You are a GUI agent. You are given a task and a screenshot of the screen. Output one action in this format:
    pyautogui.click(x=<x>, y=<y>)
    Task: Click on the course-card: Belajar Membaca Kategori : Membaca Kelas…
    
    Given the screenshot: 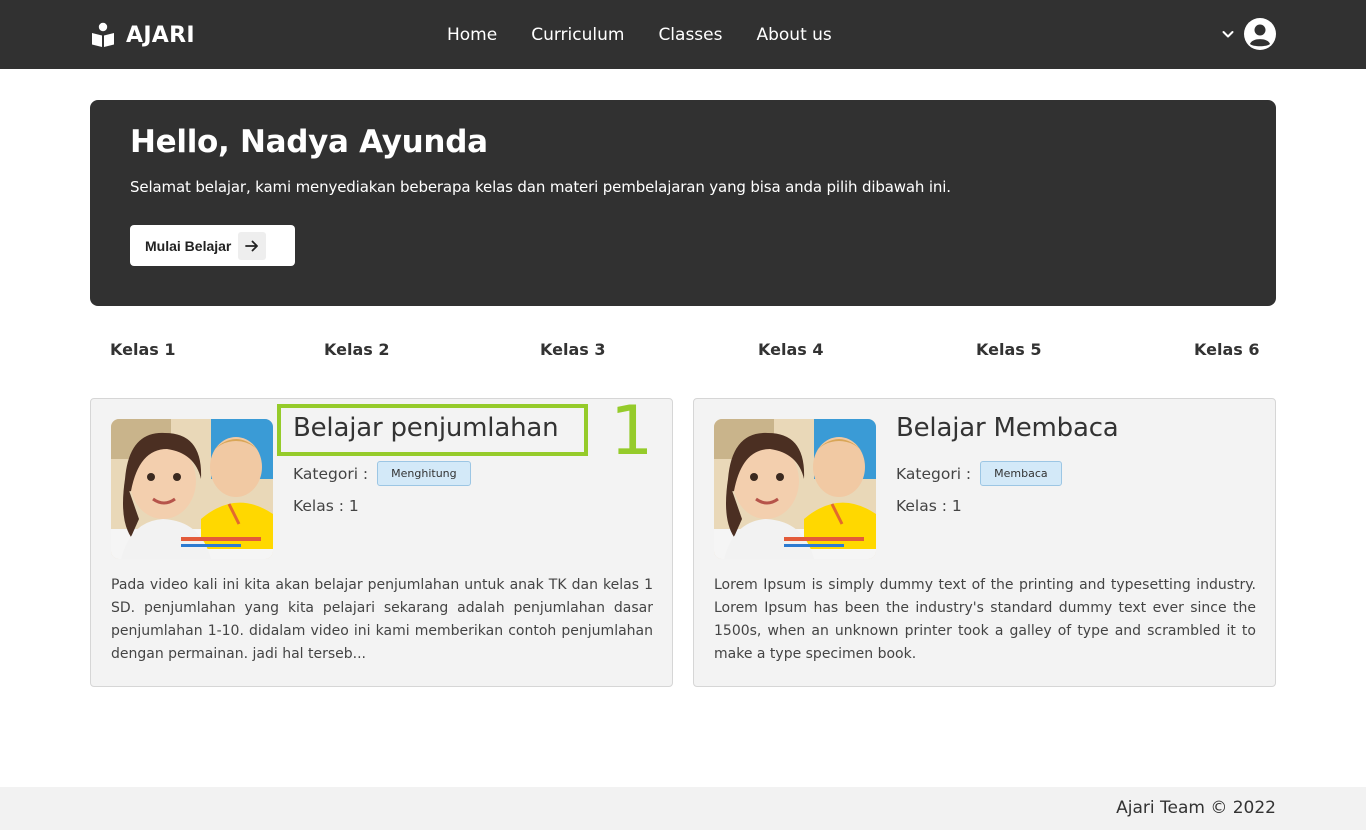 What is the action you would take?
    pyautogui.click(x=984, y=542)
    